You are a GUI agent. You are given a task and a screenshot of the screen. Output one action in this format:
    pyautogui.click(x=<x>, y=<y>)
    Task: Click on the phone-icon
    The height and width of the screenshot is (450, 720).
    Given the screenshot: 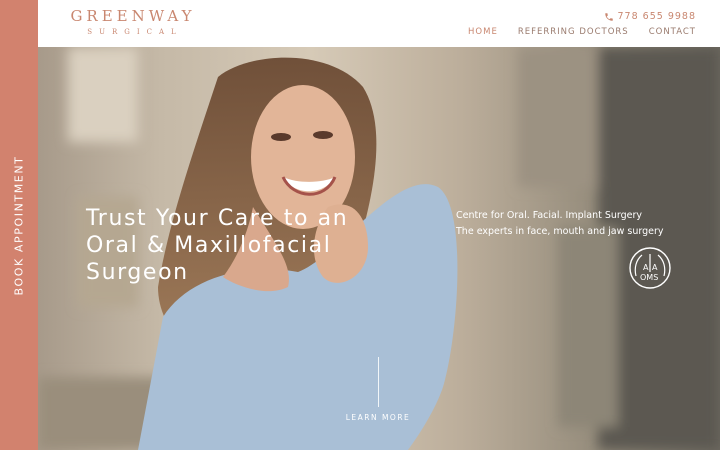 What is the action you would take?
    pyautogui.click(x=608, y=16)
    